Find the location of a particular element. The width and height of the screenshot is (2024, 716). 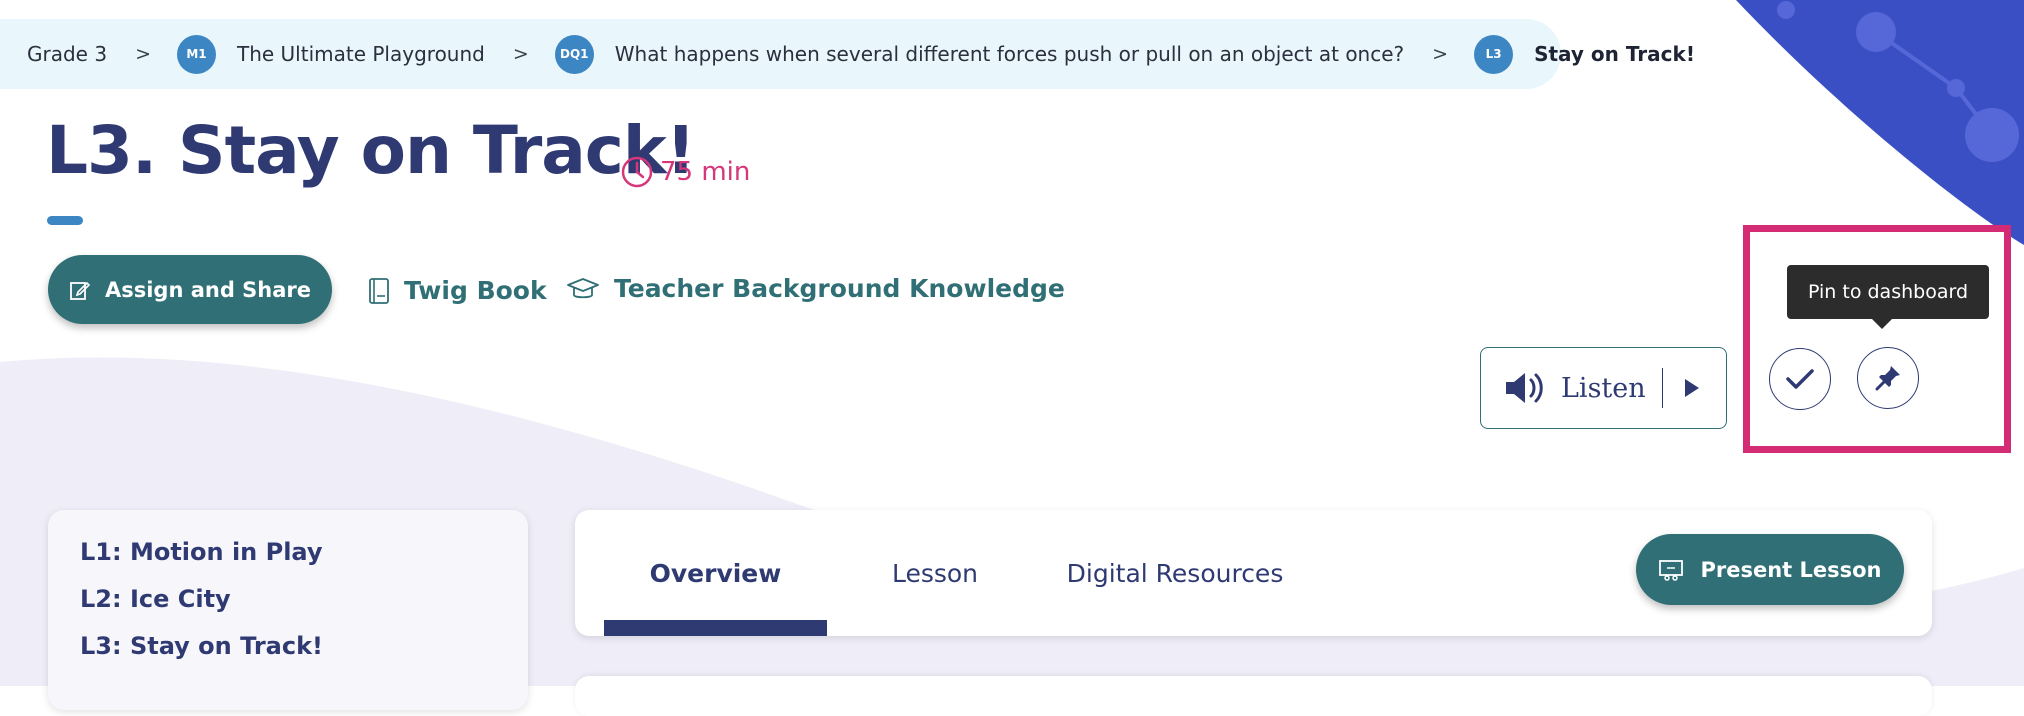

breadcrumb-module: M1 The Ultimate Playground is located at coordinates (330, 54).